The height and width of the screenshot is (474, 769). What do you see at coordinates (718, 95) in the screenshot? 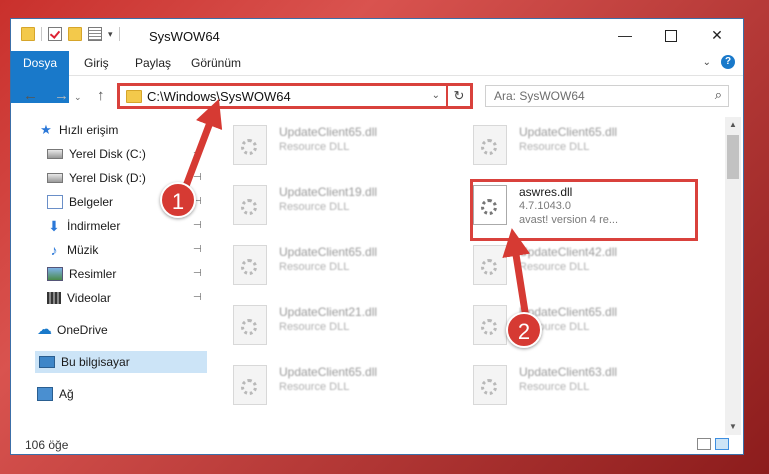
I see `search-icon: ⌕` at bounding box center [718, 95].